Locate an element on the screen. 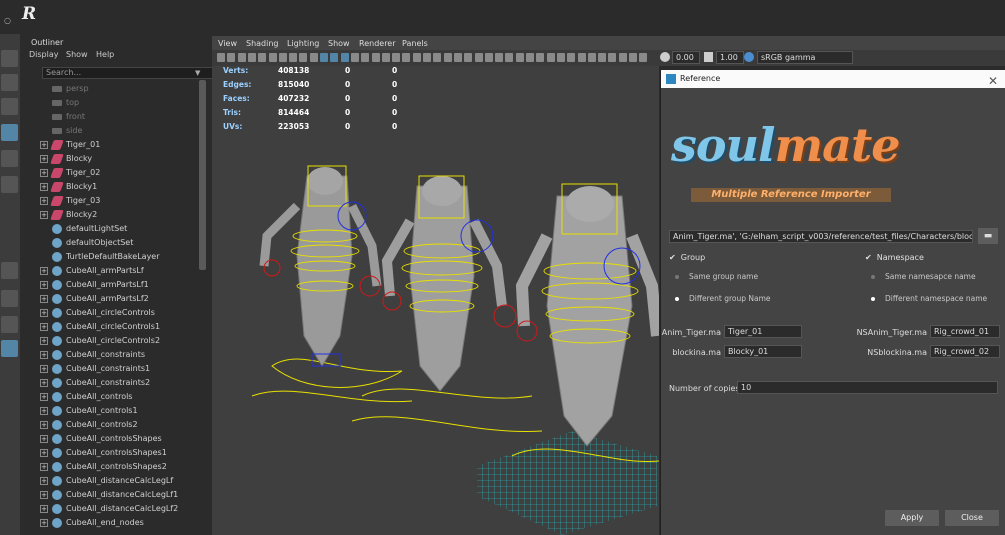 Image resolution: width=1005 pixels, height=535 pixels. outliner-scrollbar is located at coordinates (202, 175).